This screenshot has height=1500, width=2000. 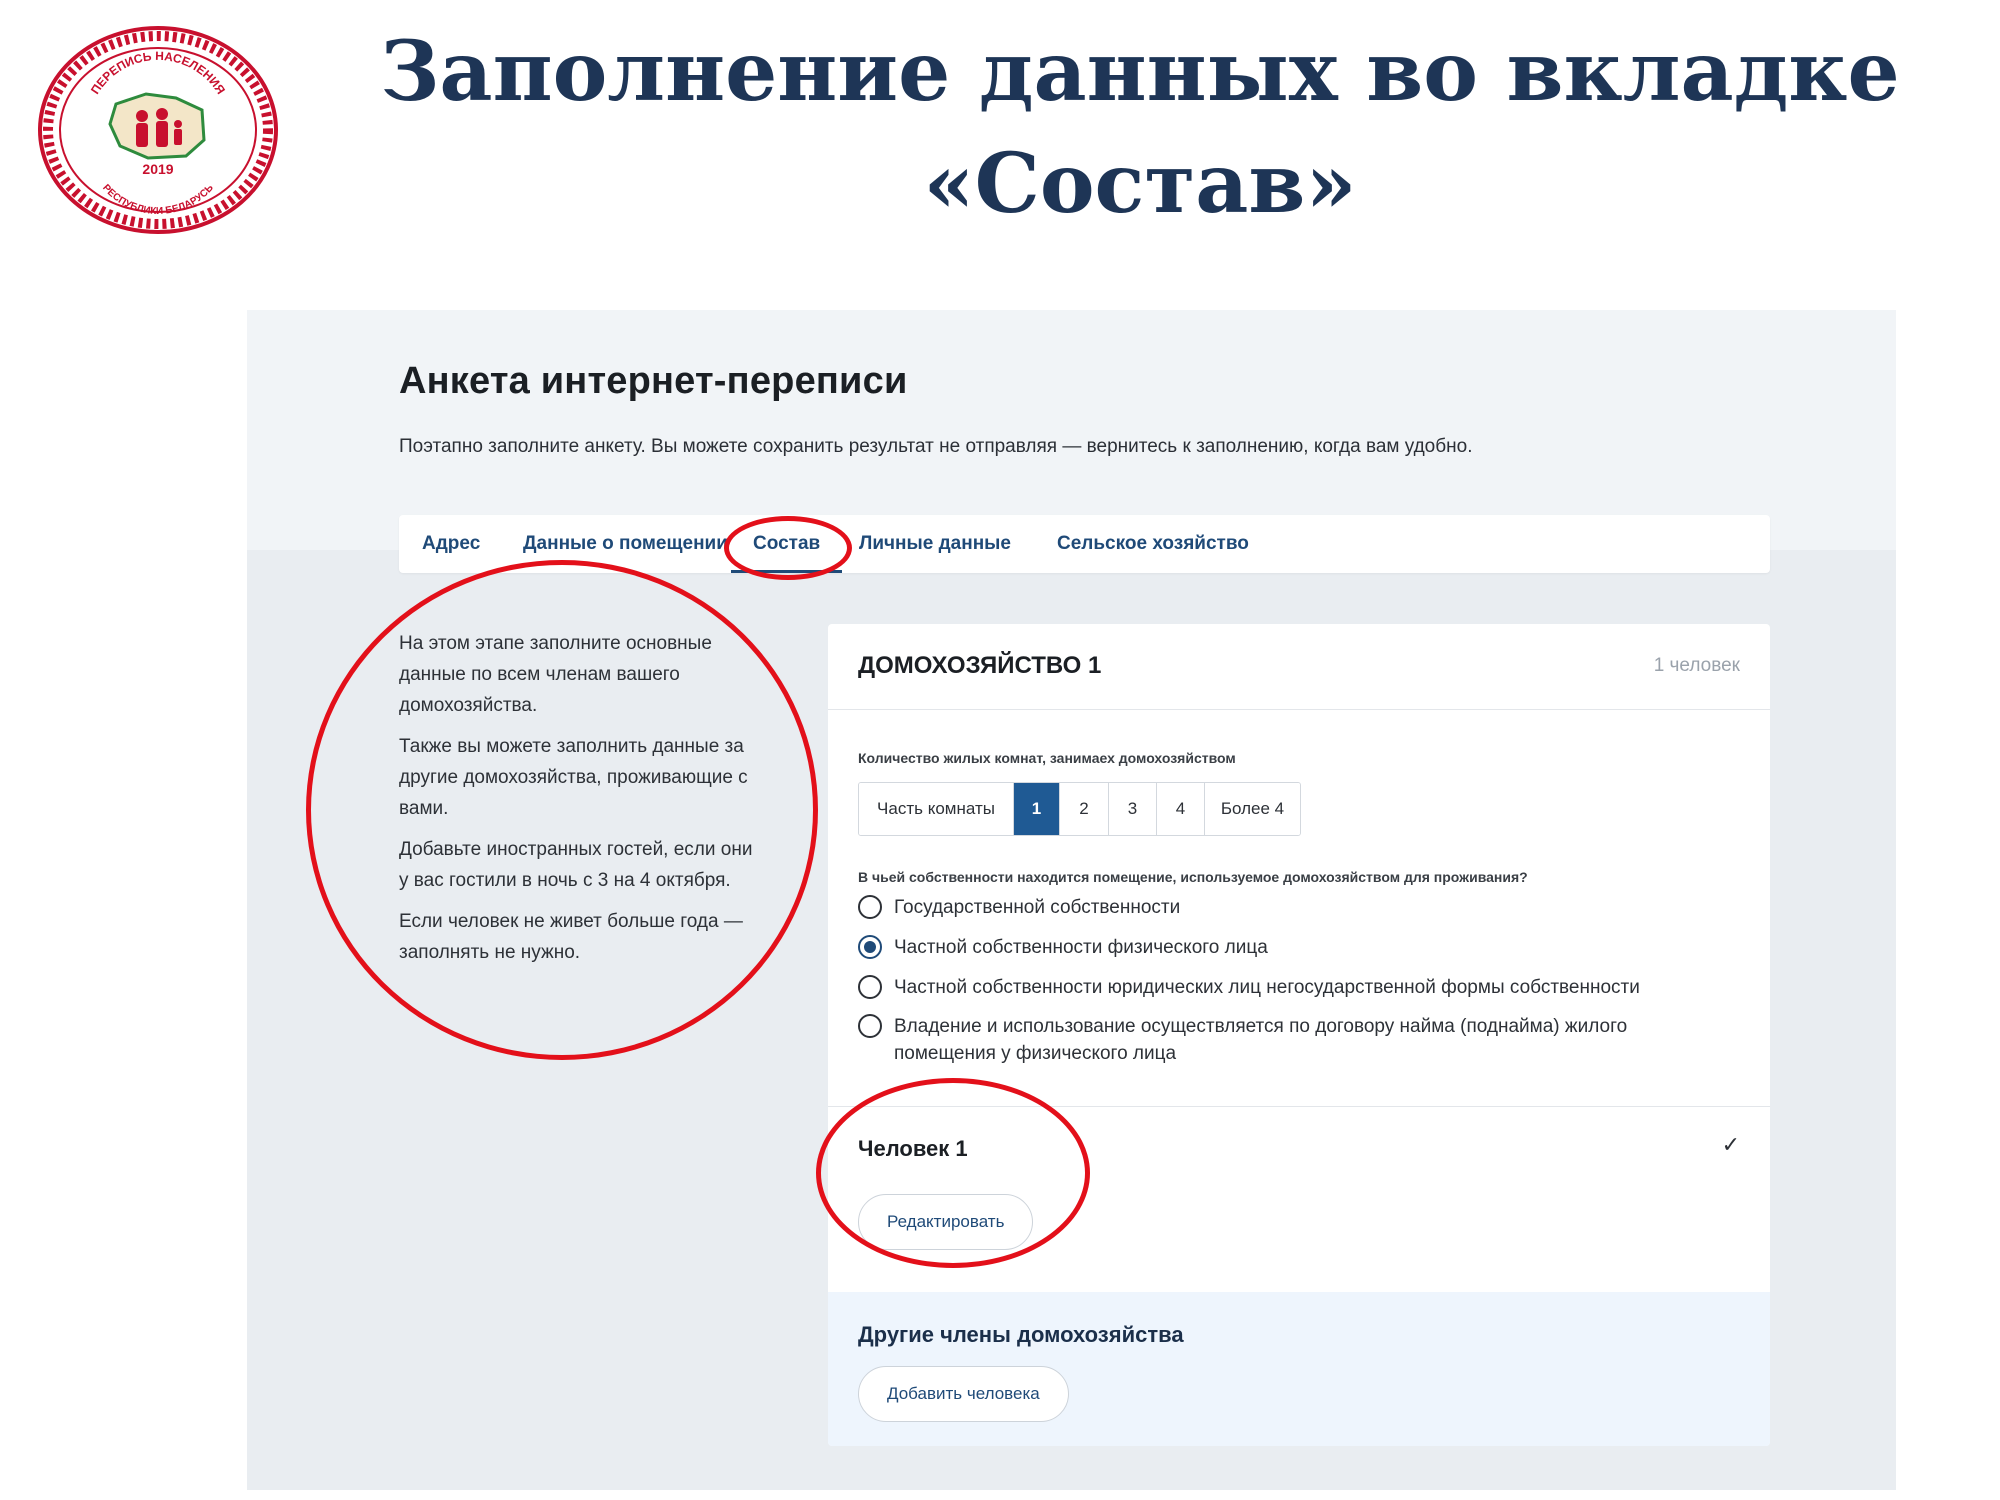 I want to click on rooms-selector: Часть комнаты 1 2 3 4 Более 4, so click(x=1079, y=809).